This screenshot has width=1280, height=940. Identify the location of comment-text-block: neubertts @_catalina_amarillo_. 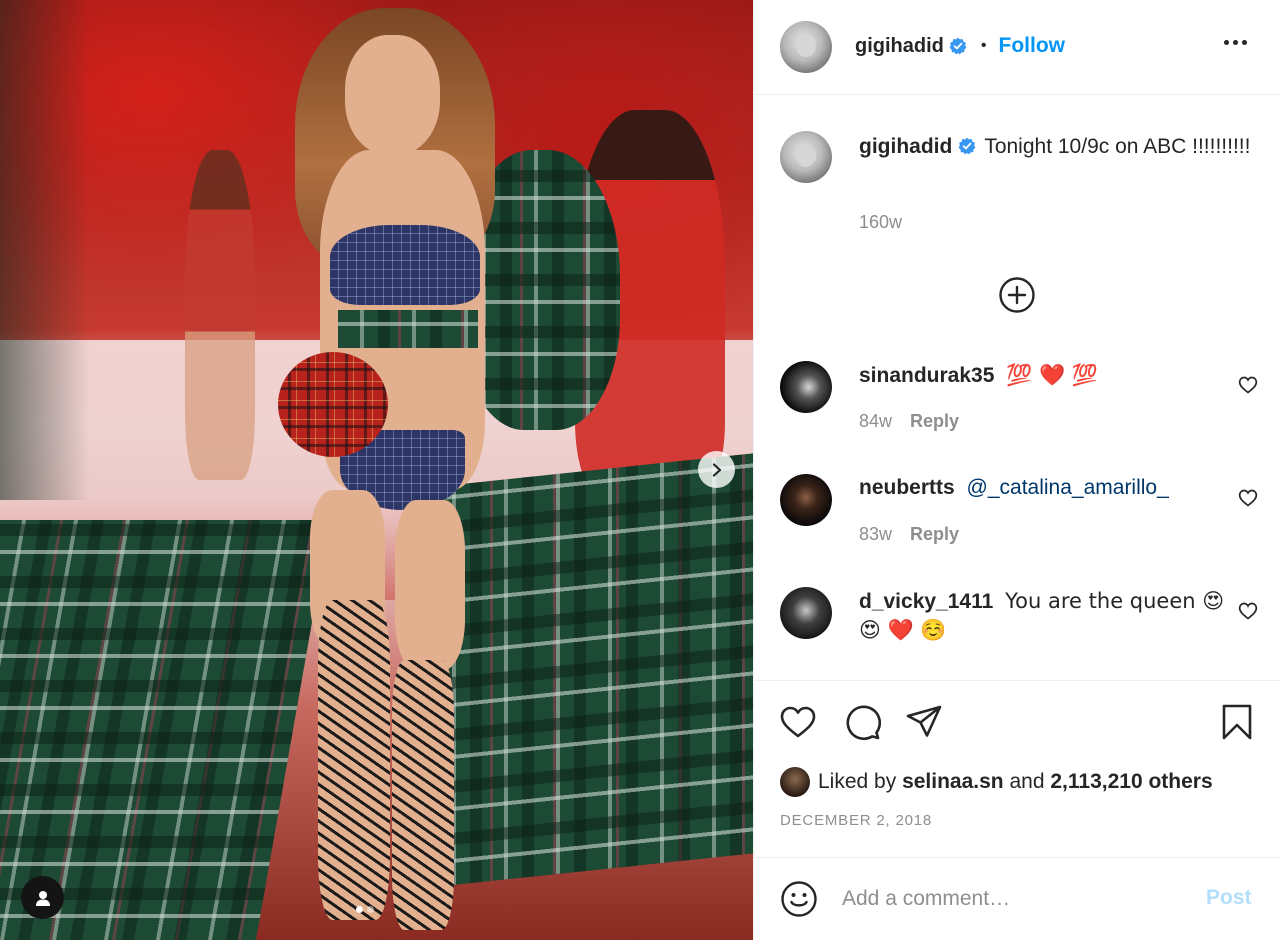
(1044, 488).